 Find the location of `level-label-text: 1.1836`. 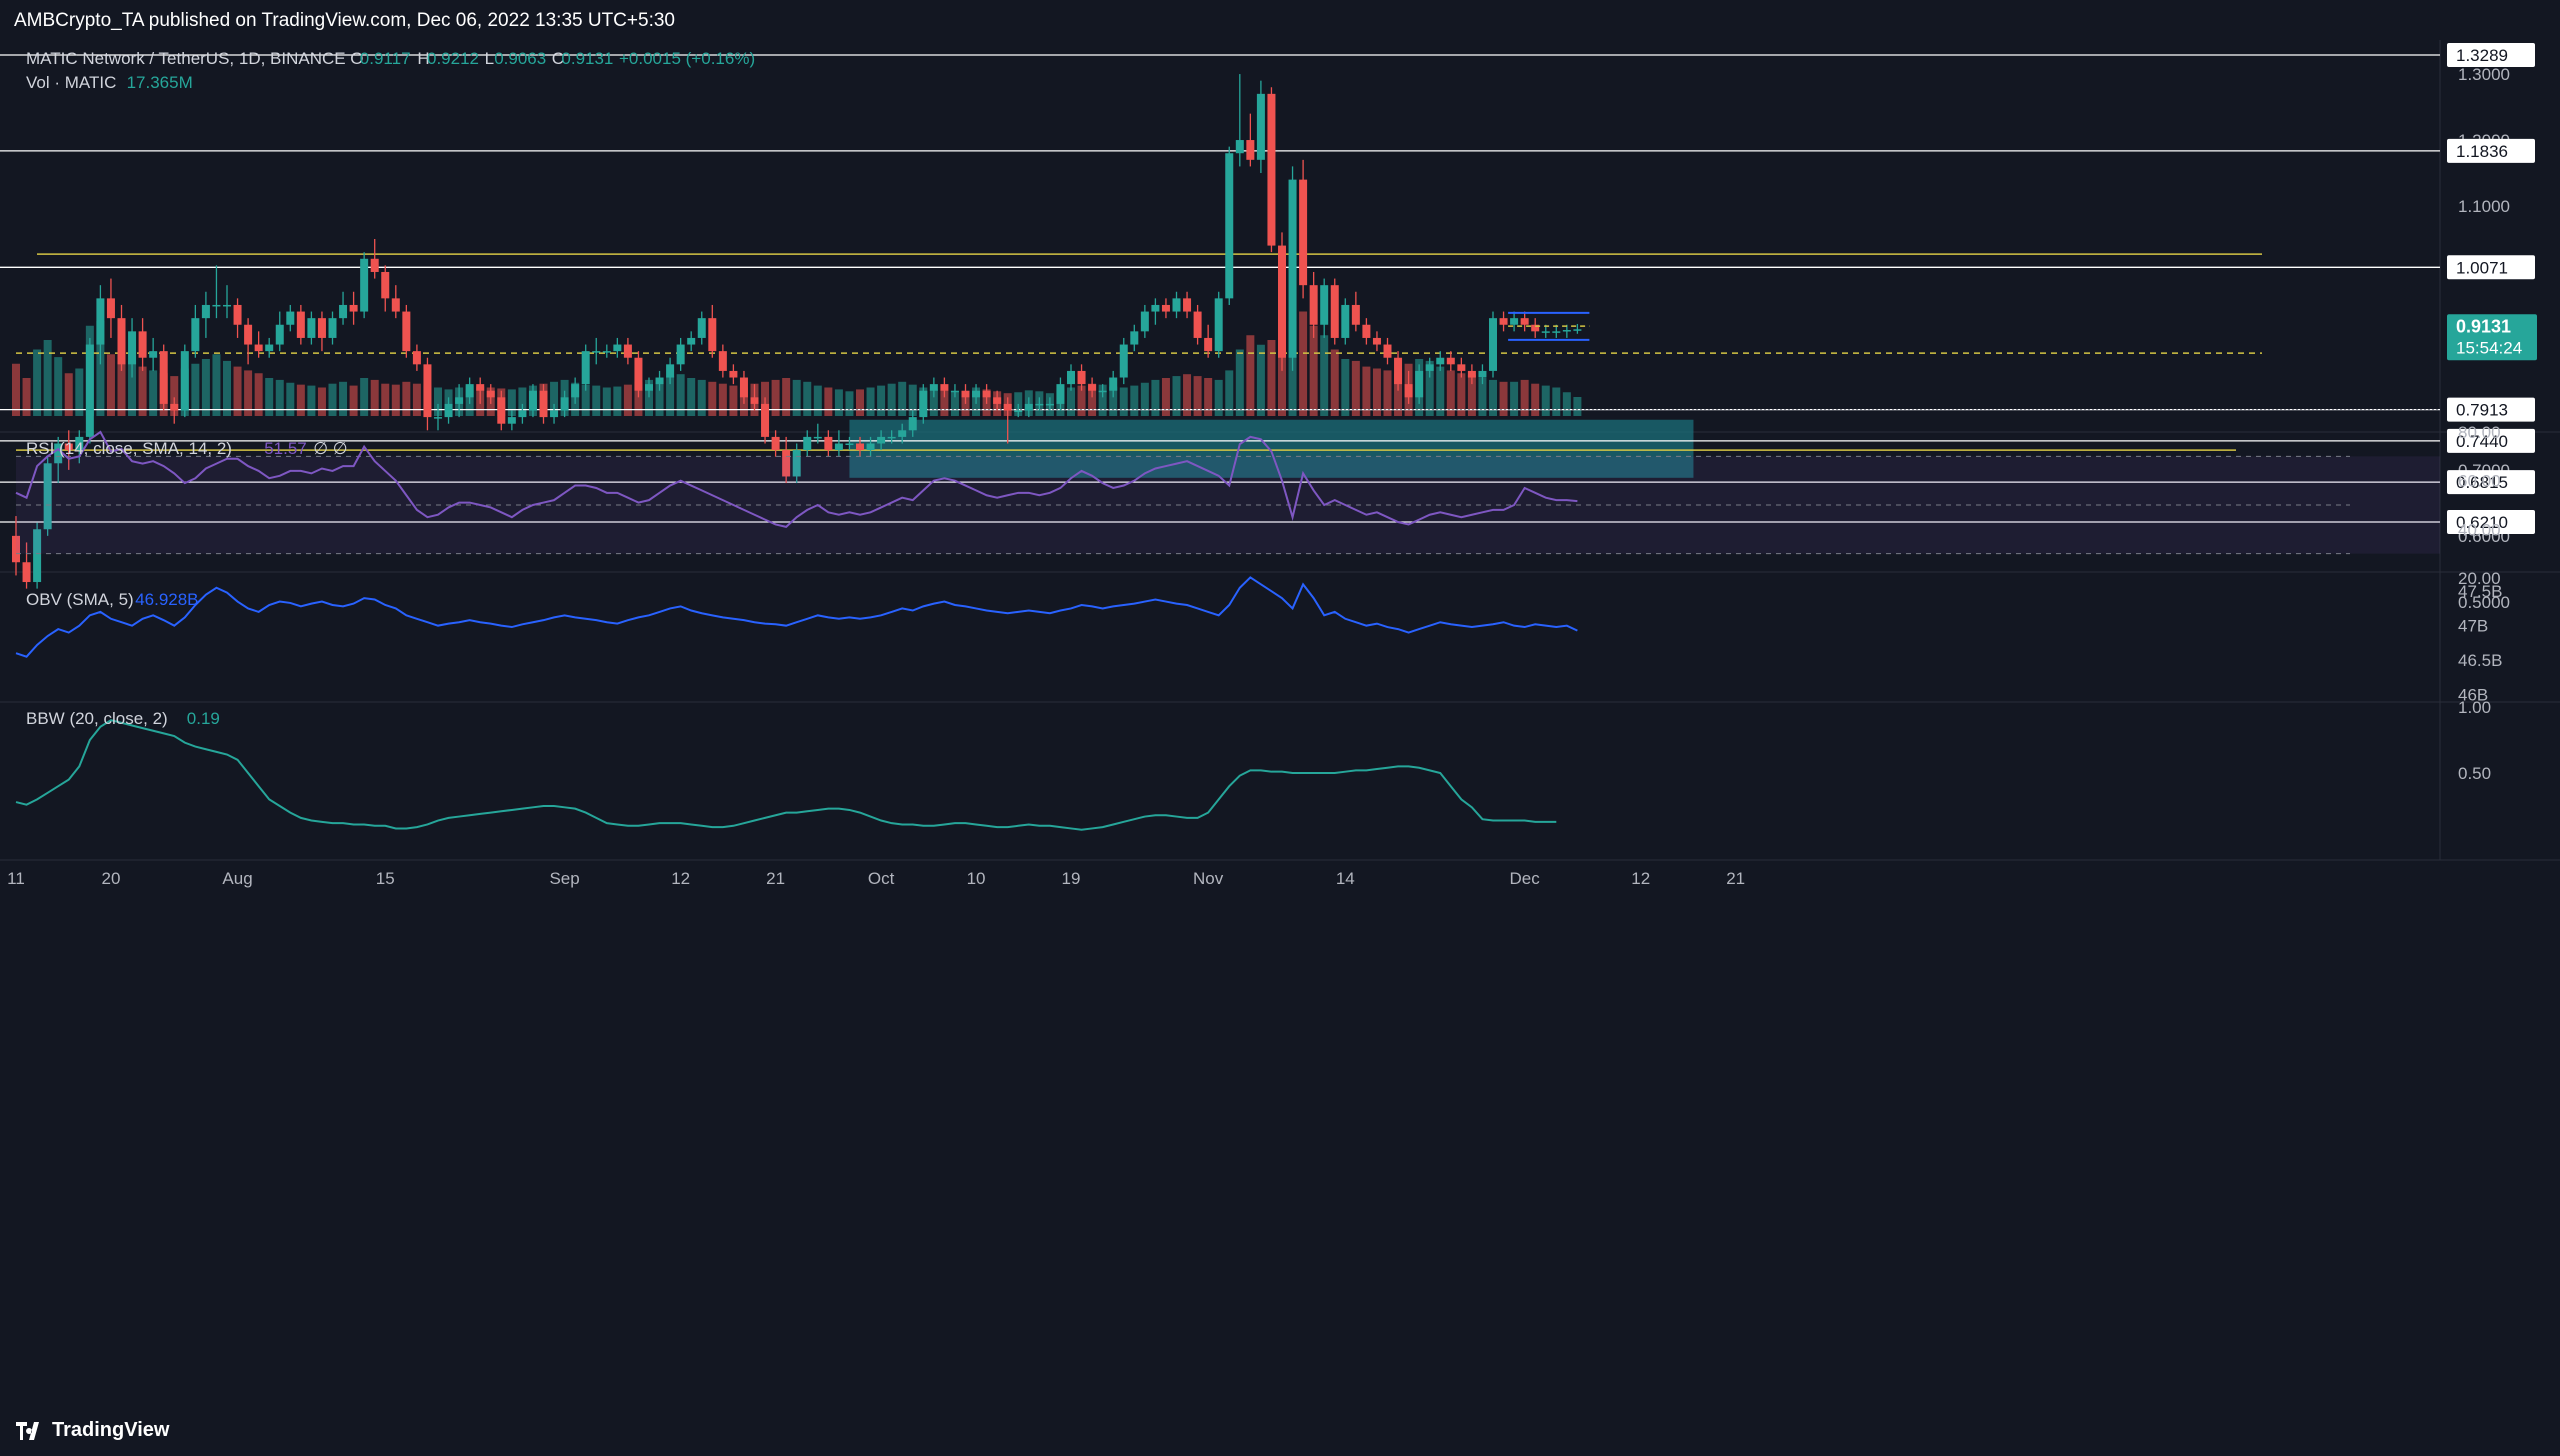

level-label-text: 1.1836 is located at coordinates (2482, 151).